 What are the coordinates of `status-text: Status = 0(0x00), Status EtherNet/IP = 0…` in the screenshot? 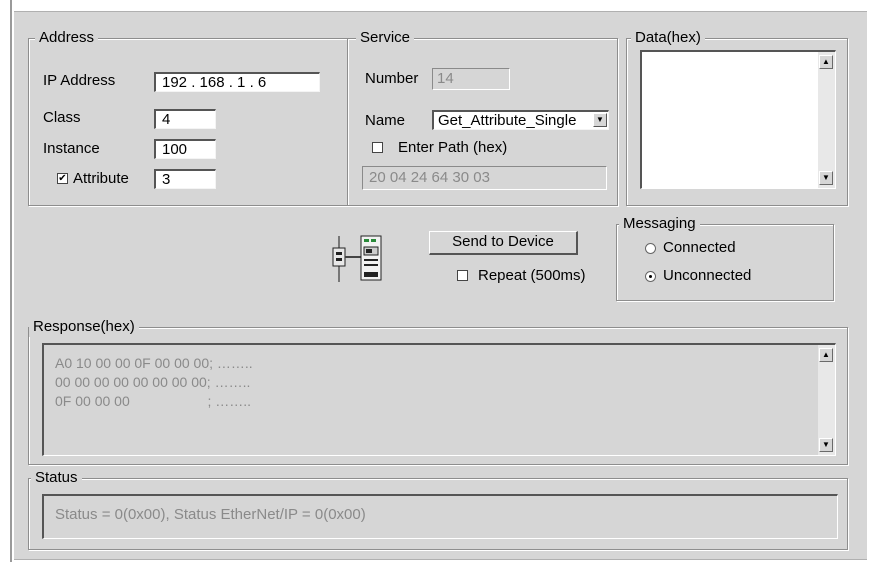 It's located at (210, 514).